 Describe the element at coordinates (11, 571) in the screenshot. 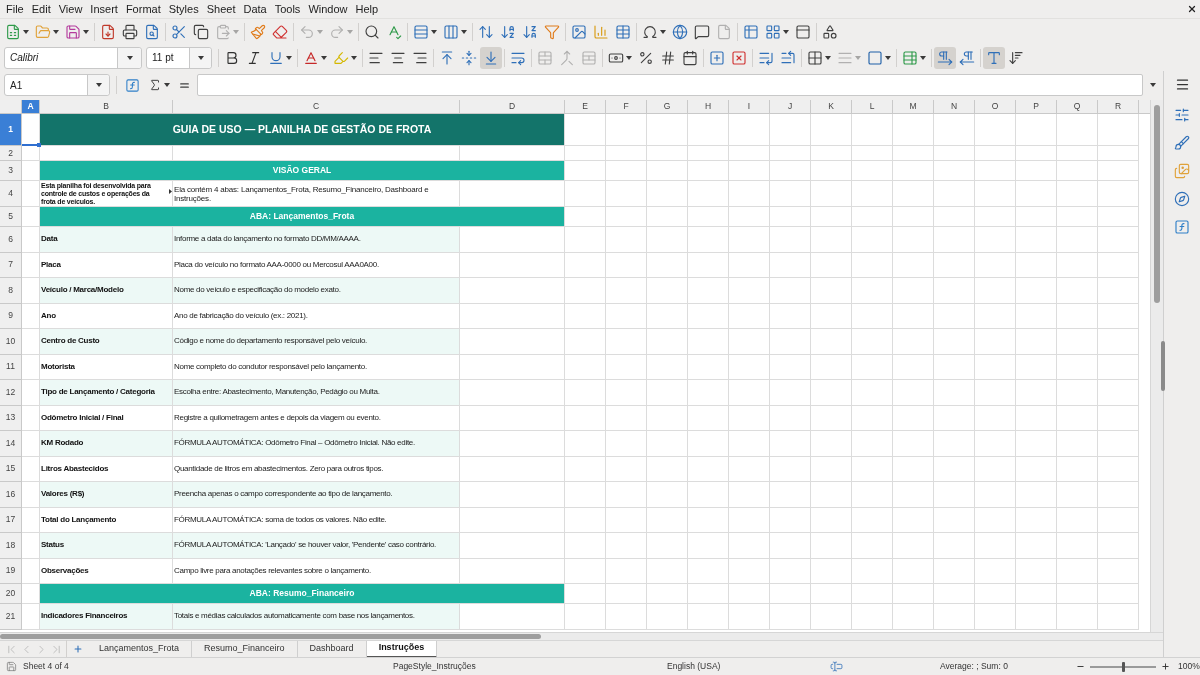

I see `row-header: 19` at that location.